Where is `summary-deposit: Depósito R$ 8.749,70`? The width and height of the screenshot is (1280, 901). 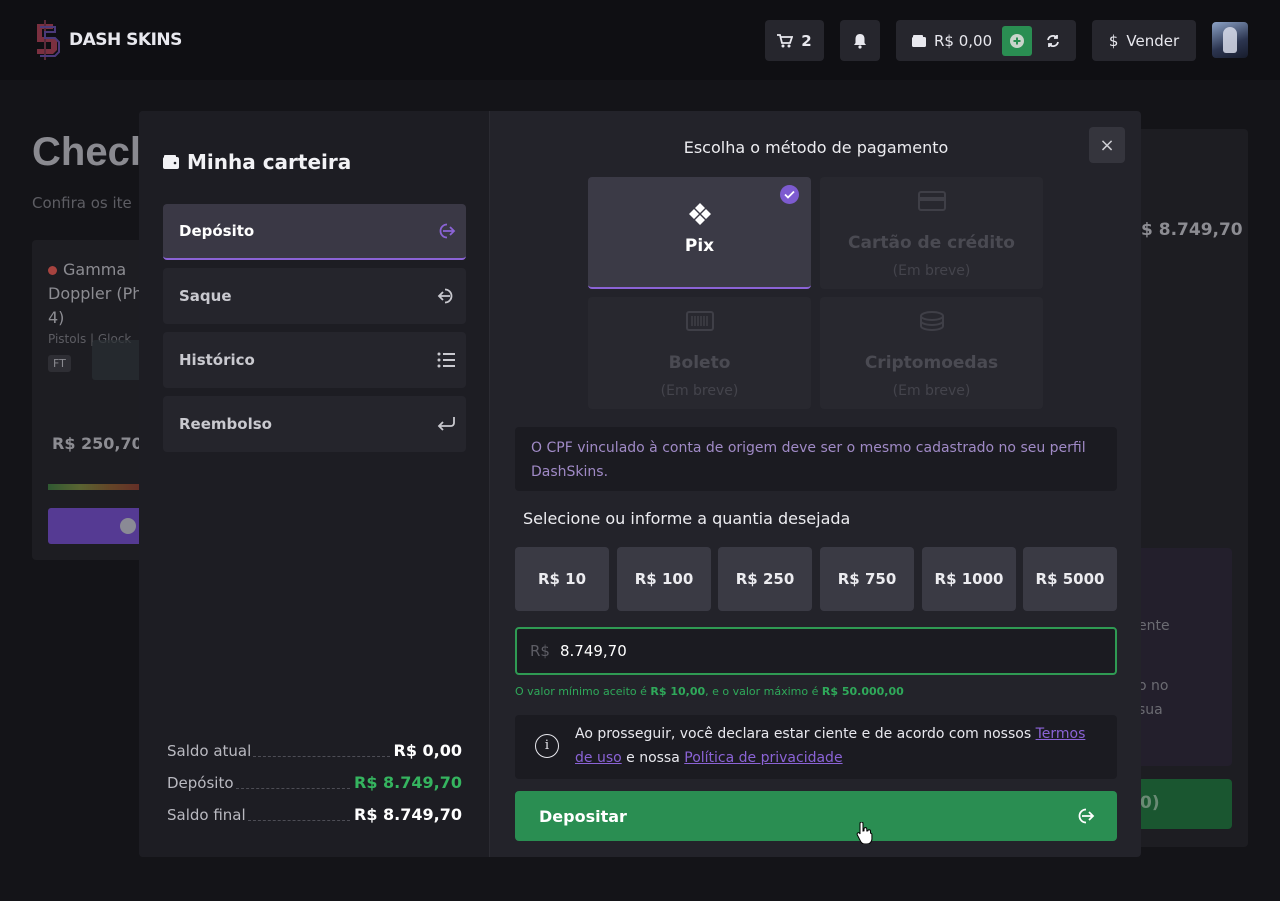
summary-deposit: Depósito R$ 8.749,70 is located at coordinates (314, 782).